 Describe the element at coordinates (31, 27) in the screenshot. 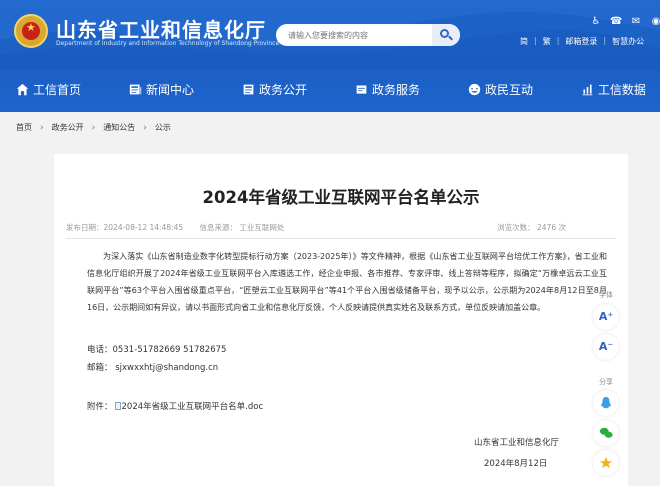

I see `star-icon: ★` at that location.